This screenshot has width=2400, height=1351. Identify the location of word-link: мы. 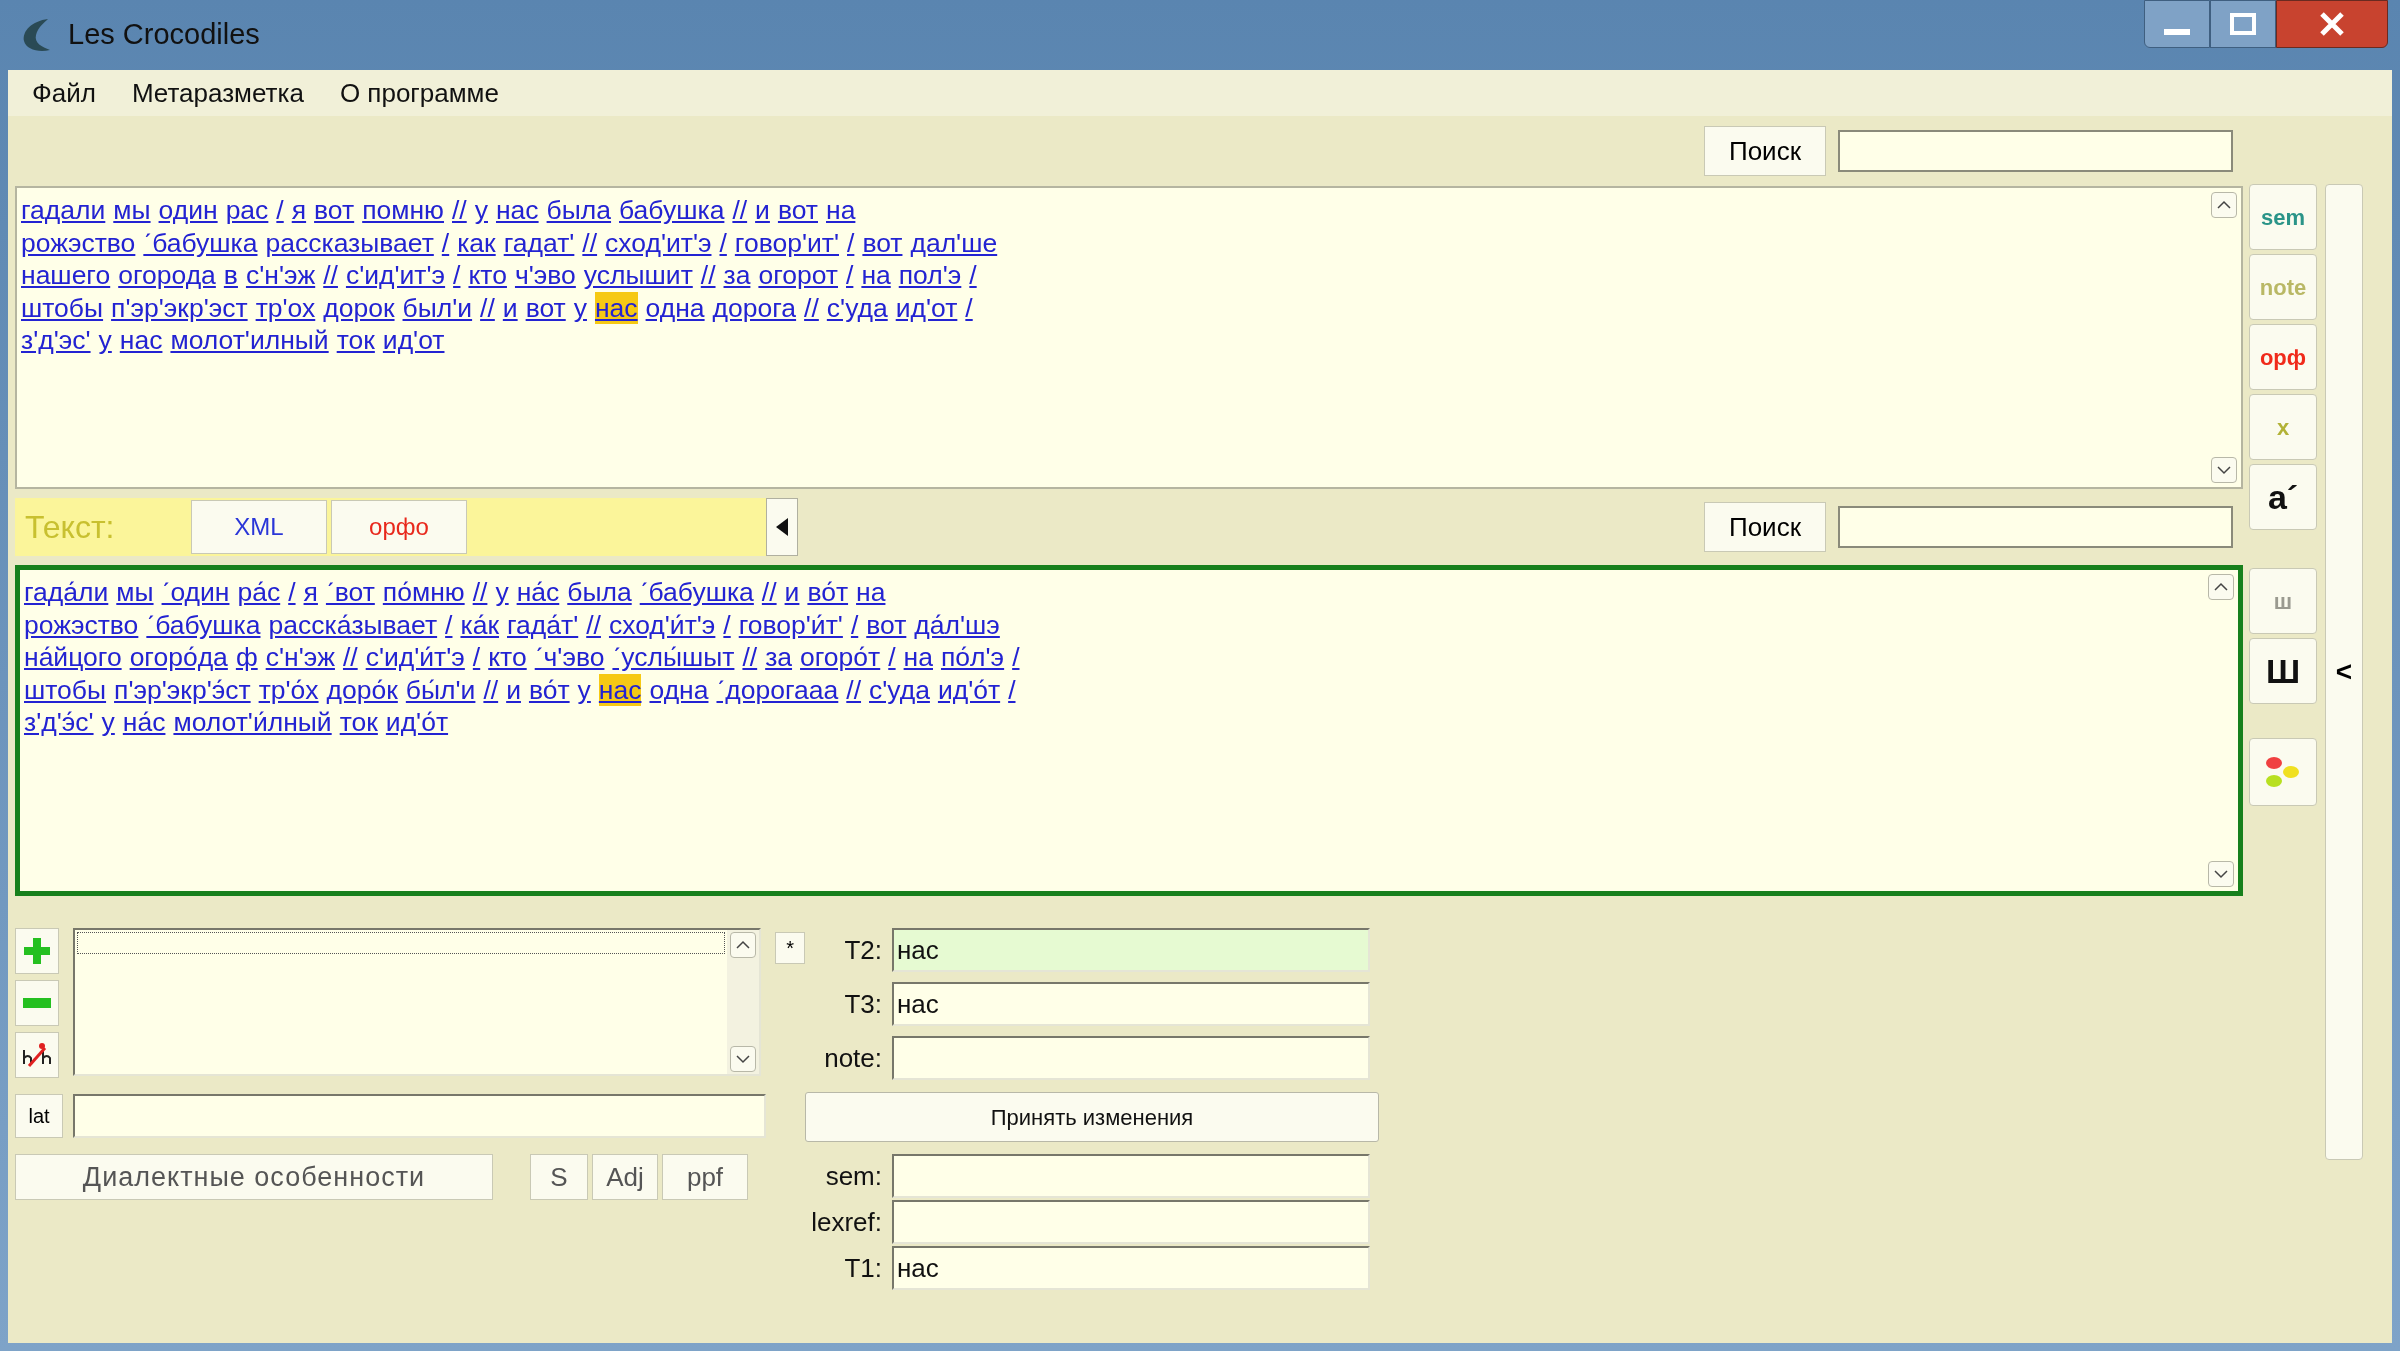
(135, 592).